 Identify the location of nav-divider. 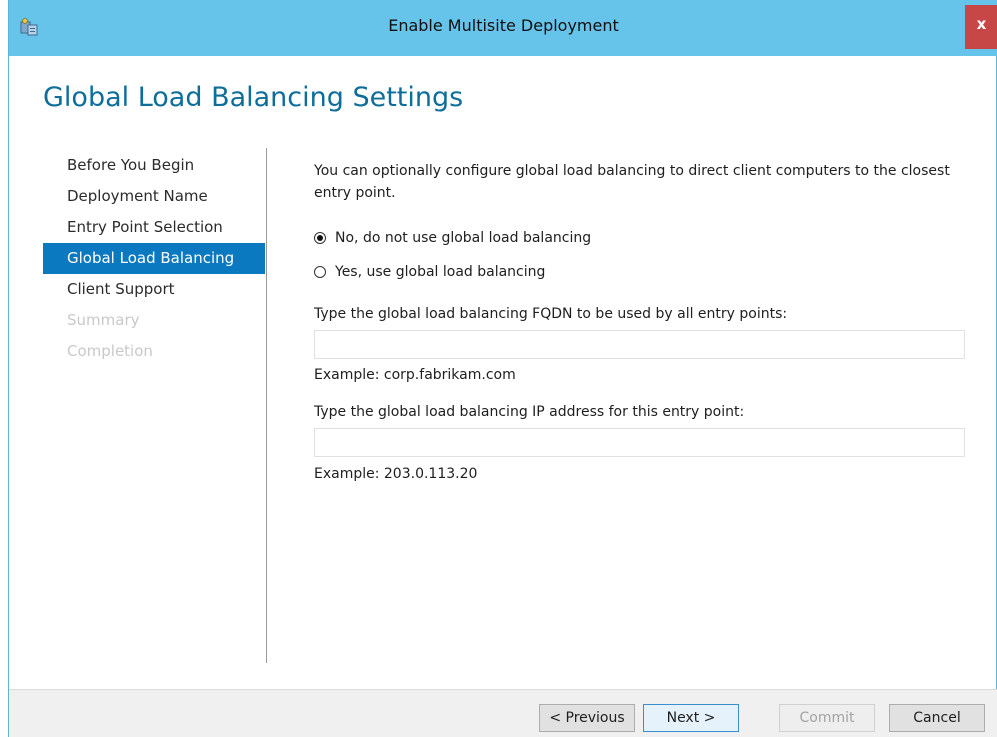
(266, 405).